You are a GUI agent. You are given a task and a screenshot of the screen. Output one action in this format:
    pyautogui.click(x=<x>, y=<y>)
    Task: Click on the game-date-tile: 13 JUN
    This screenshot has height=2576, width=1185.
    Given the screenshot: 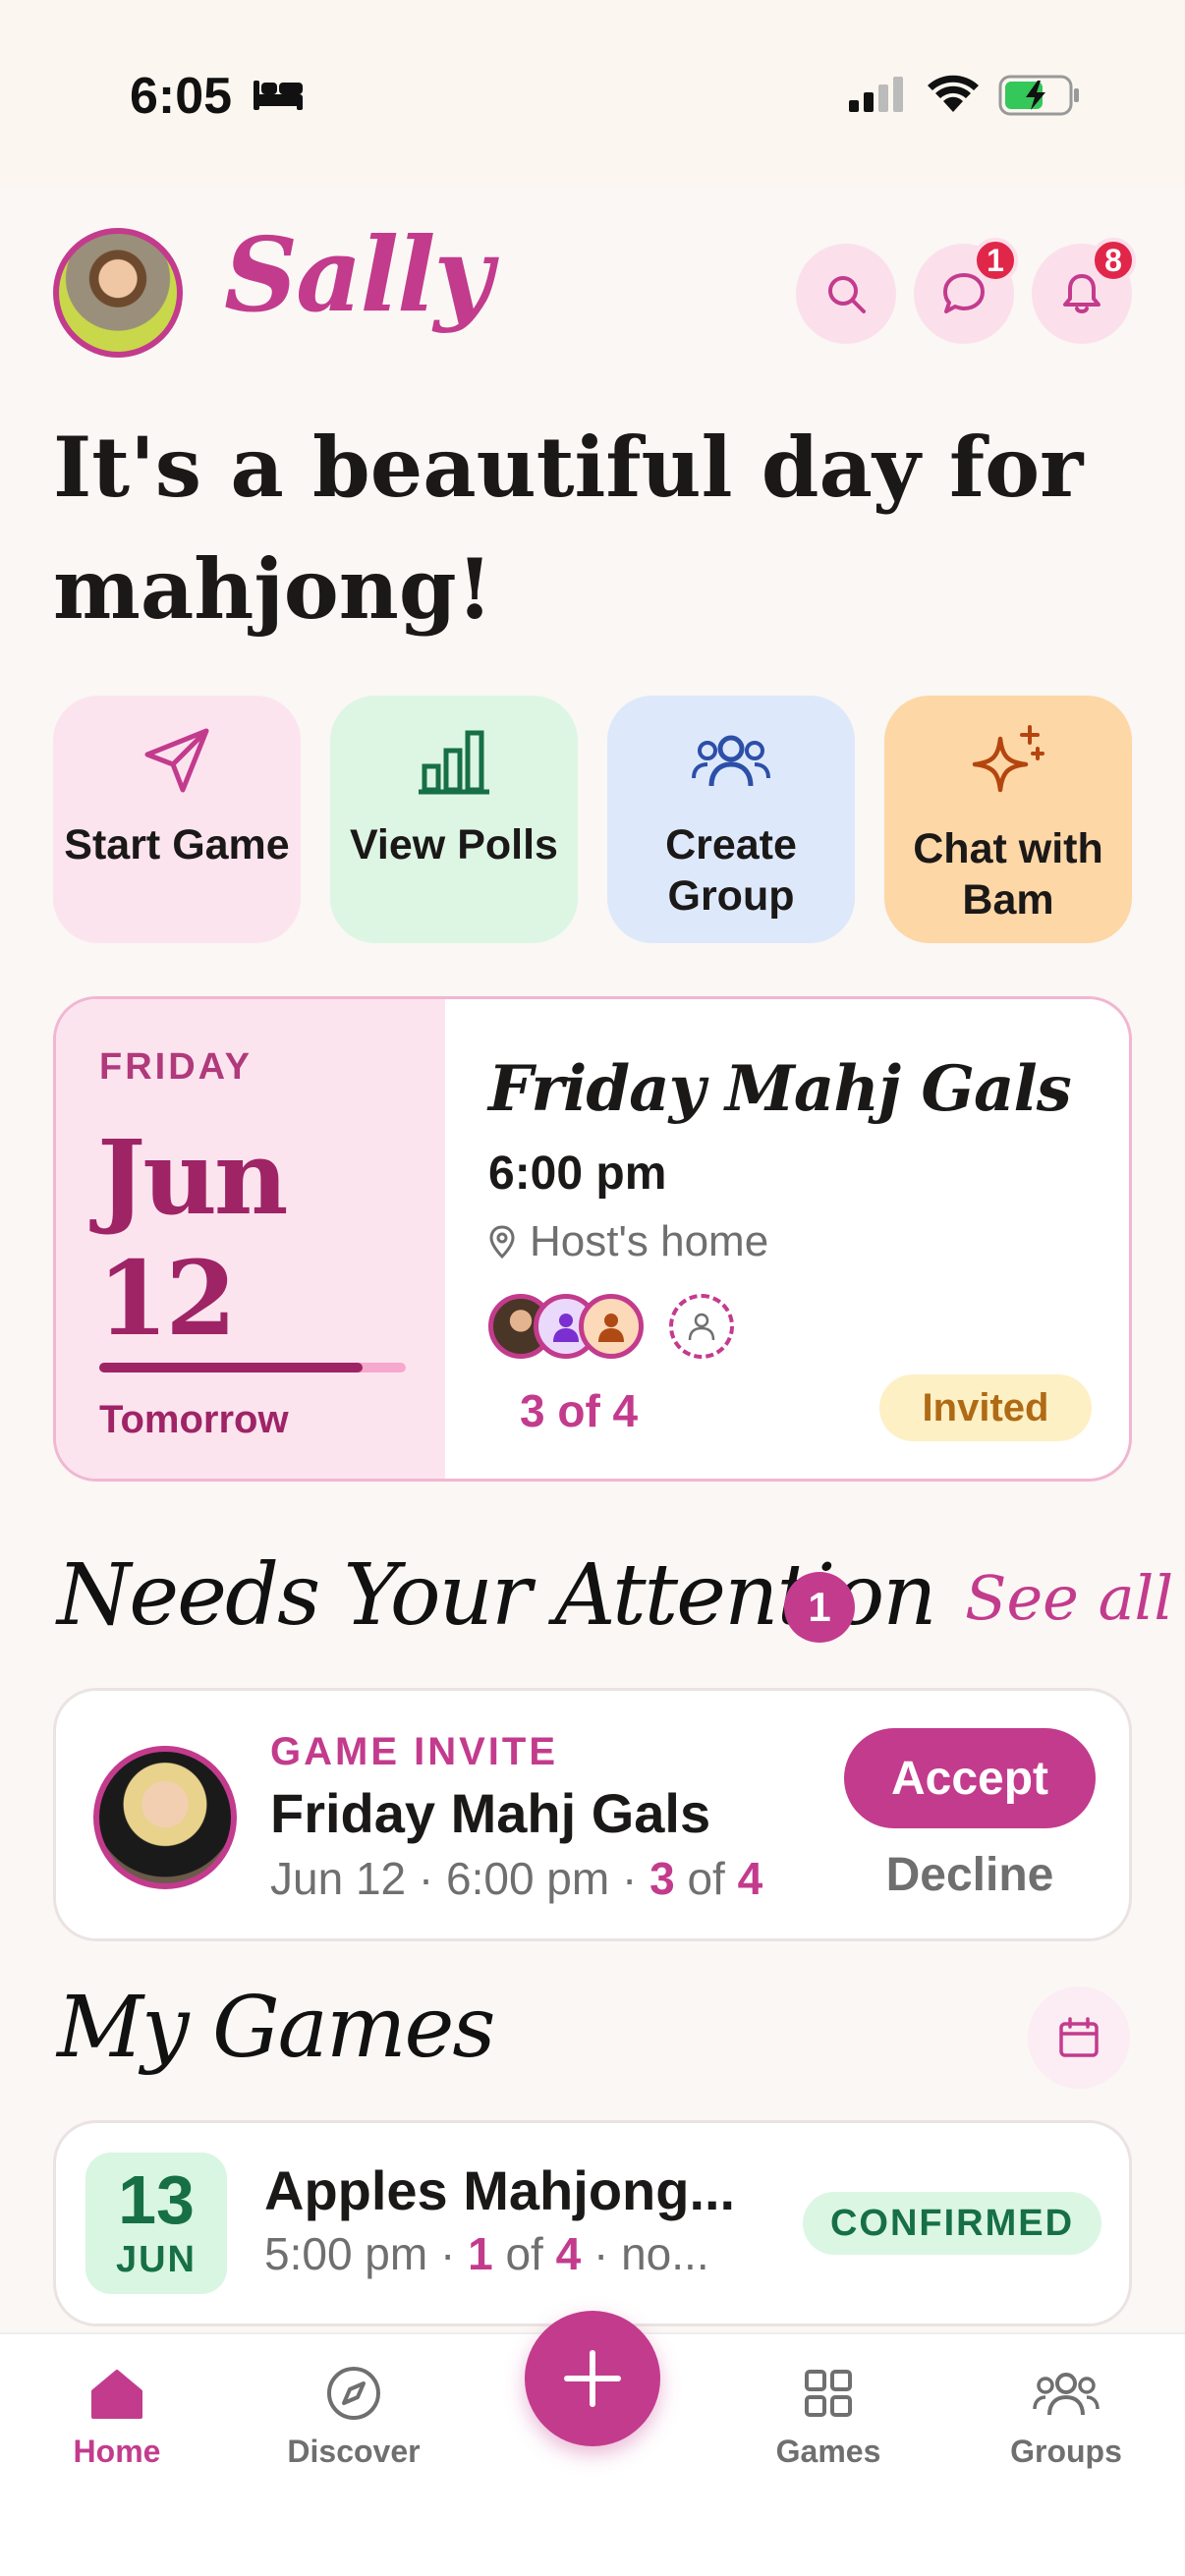 What is the action you would take?
    pyautogui.click(x=156, y=2223)
    